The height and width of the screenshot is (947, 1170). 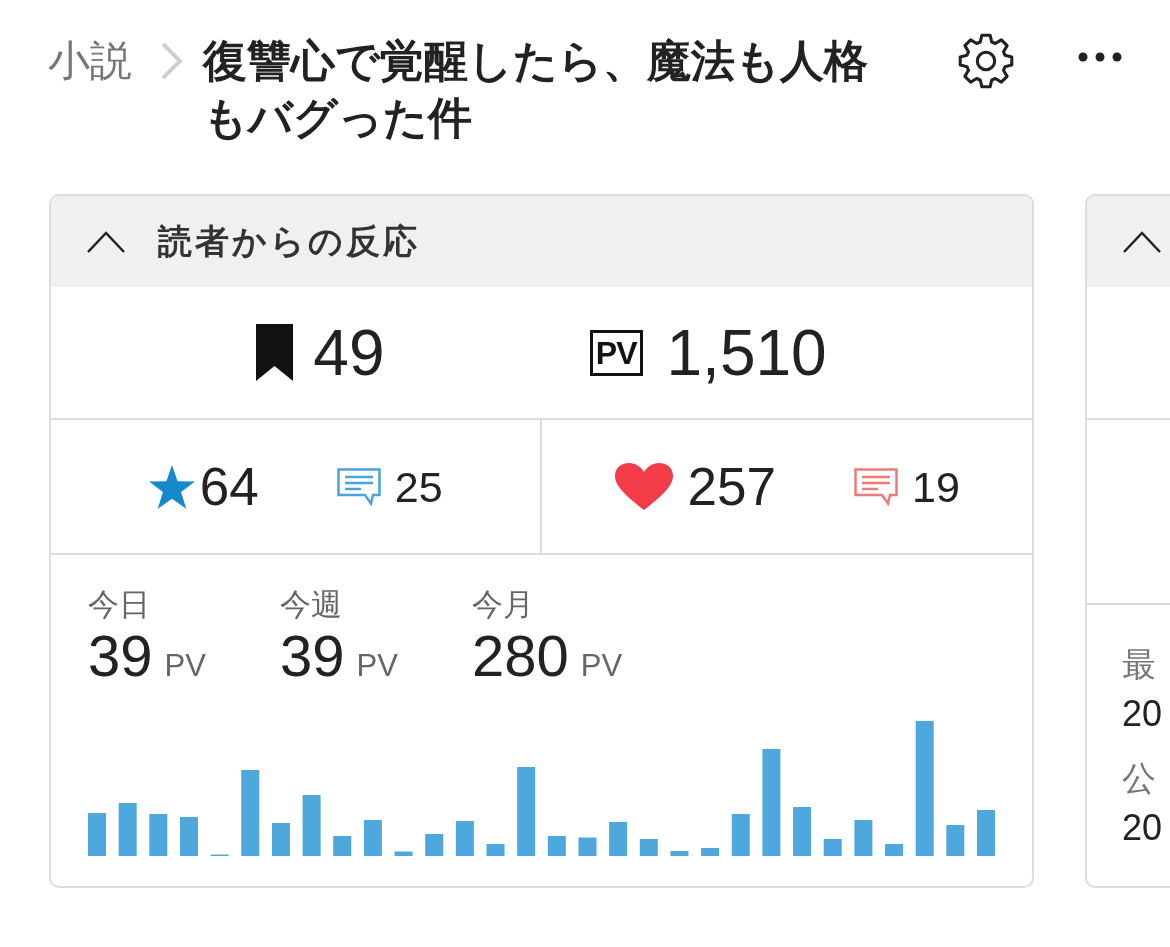 I want to click on period-label: 今日, so click(x=119, y=605).